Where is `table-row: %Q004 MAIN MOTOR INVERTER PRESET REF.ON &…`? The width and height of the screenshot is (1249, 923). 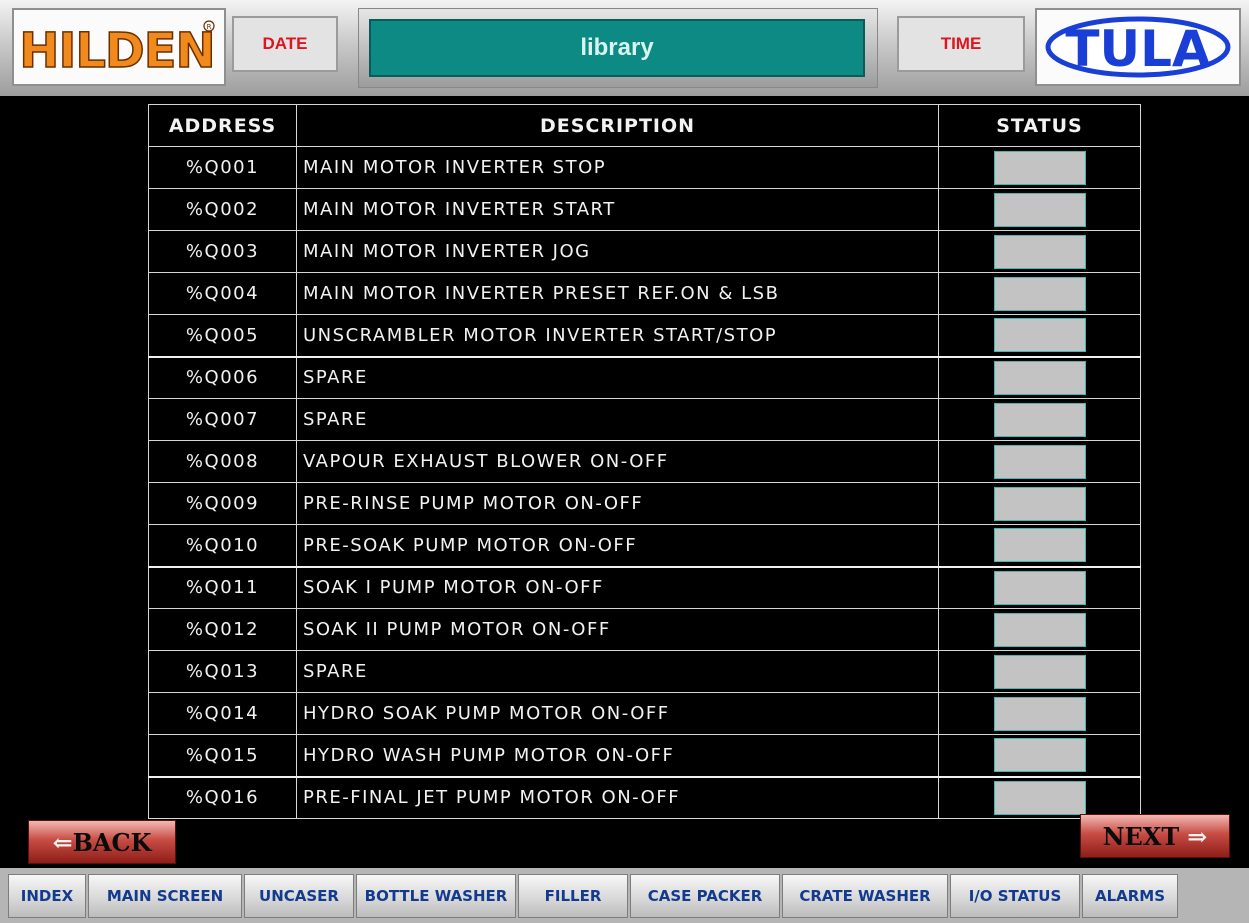
table-row: %Q004 MAIN MOTOR INVERTER PRESET REF.ON &… is located at coordinates (644, 293).